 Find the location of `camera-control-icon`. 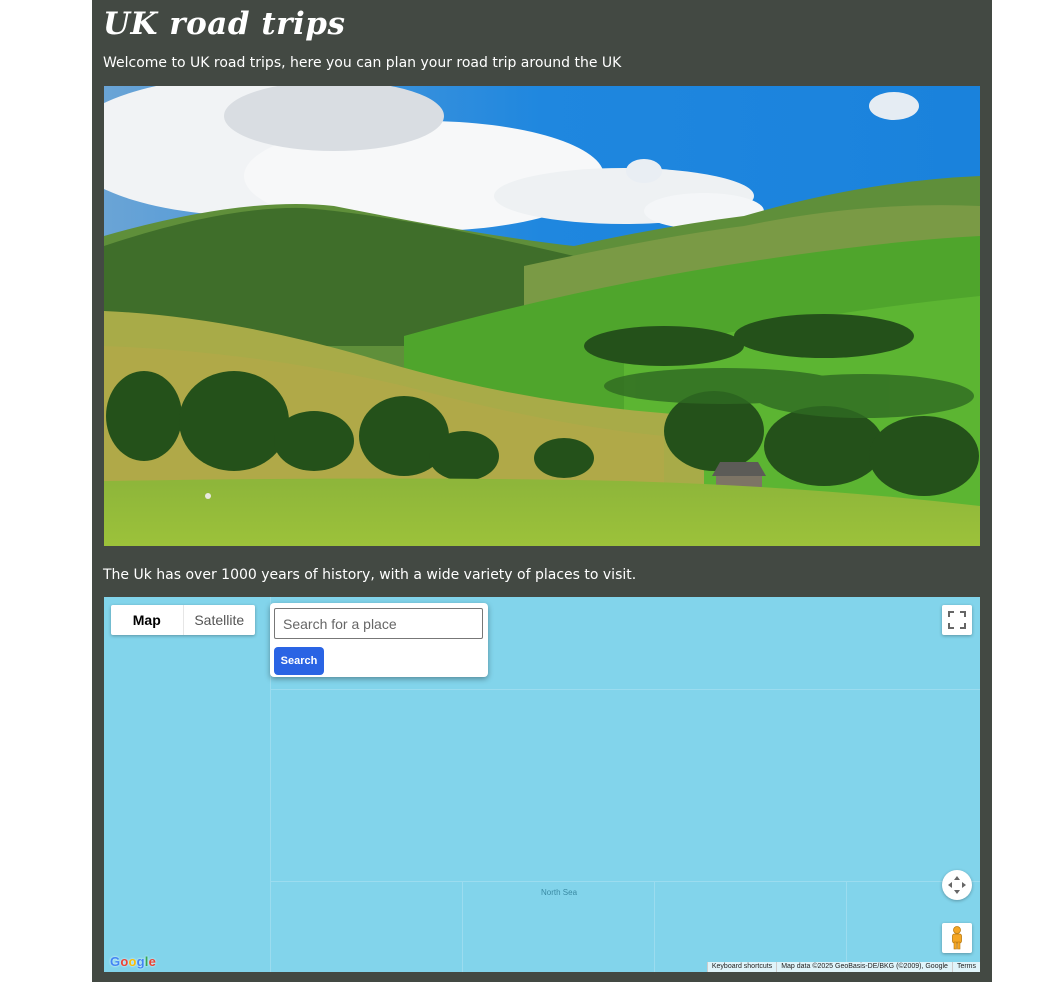

camera-control-icon is located at coordinates (957, 885).